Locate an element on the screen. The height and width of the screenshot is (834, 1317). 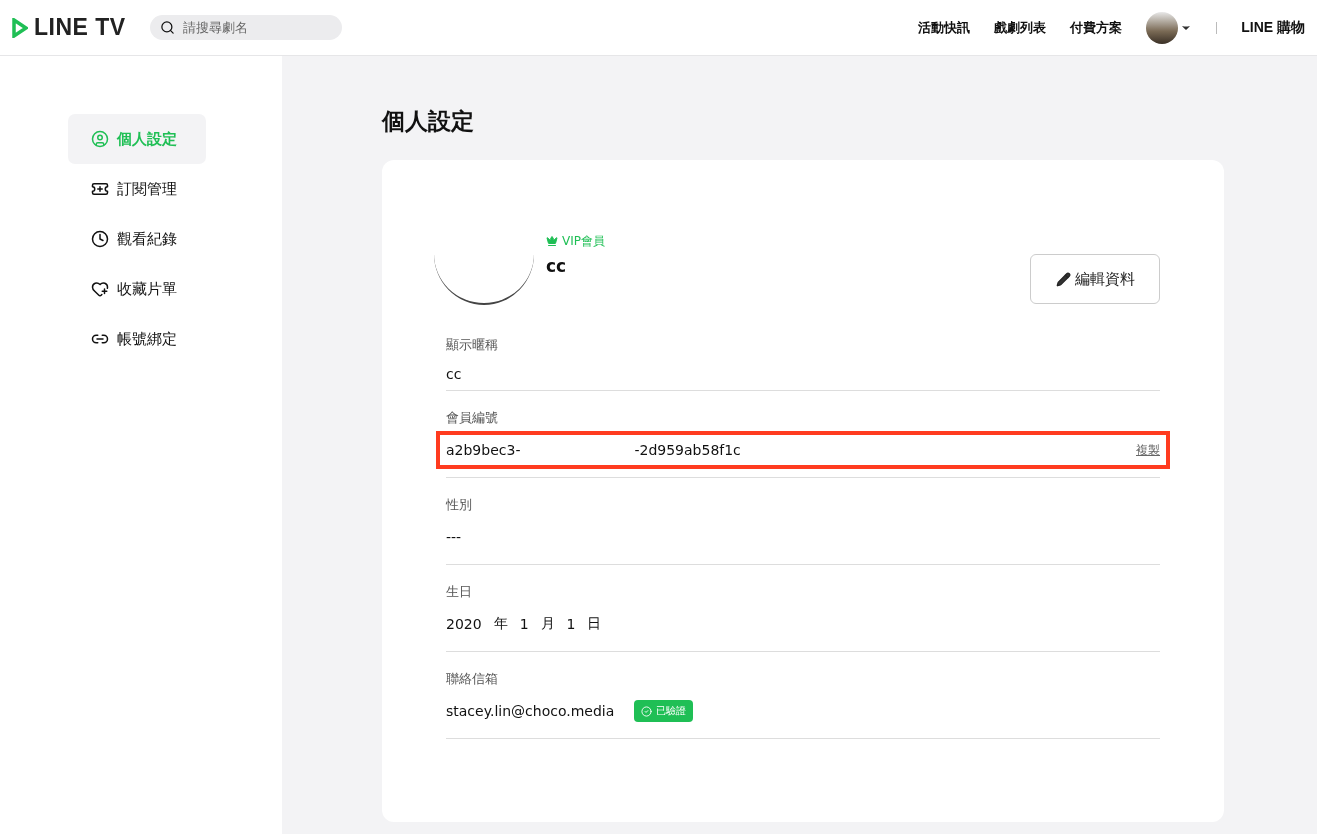
date-part: 2020 is located at coordinates (464, 624).